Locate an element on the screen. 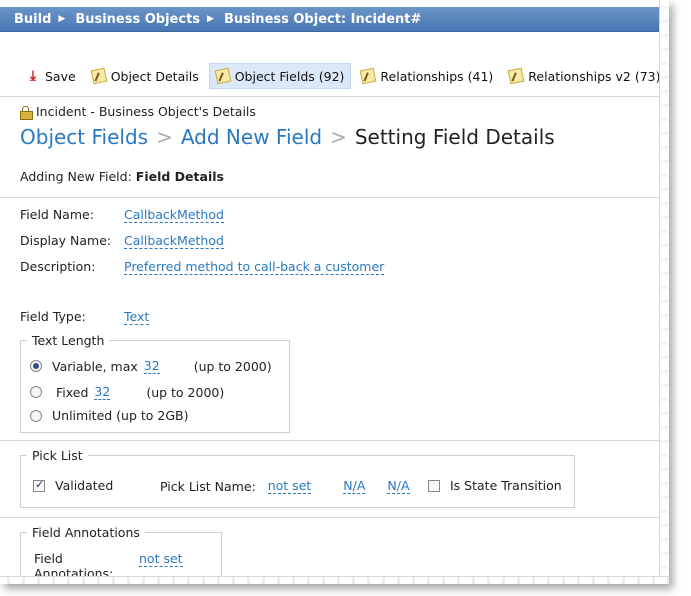 The image size is (691, 596). pick-list-name-label: Pick List Name: is located at coordinates (208, 486).